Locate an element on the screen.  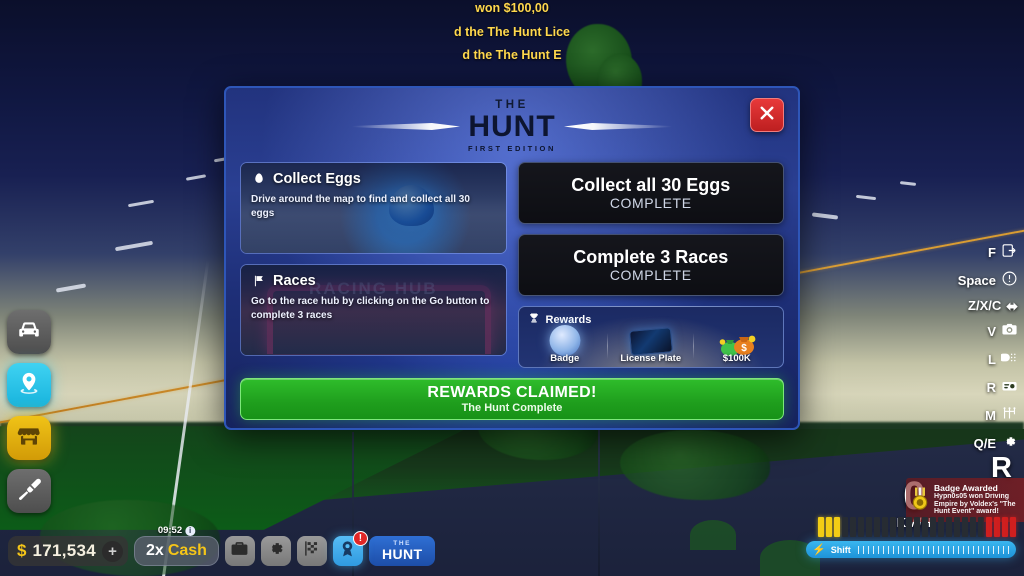
multiplier-value: 2x is located at coordinates (155, 550).